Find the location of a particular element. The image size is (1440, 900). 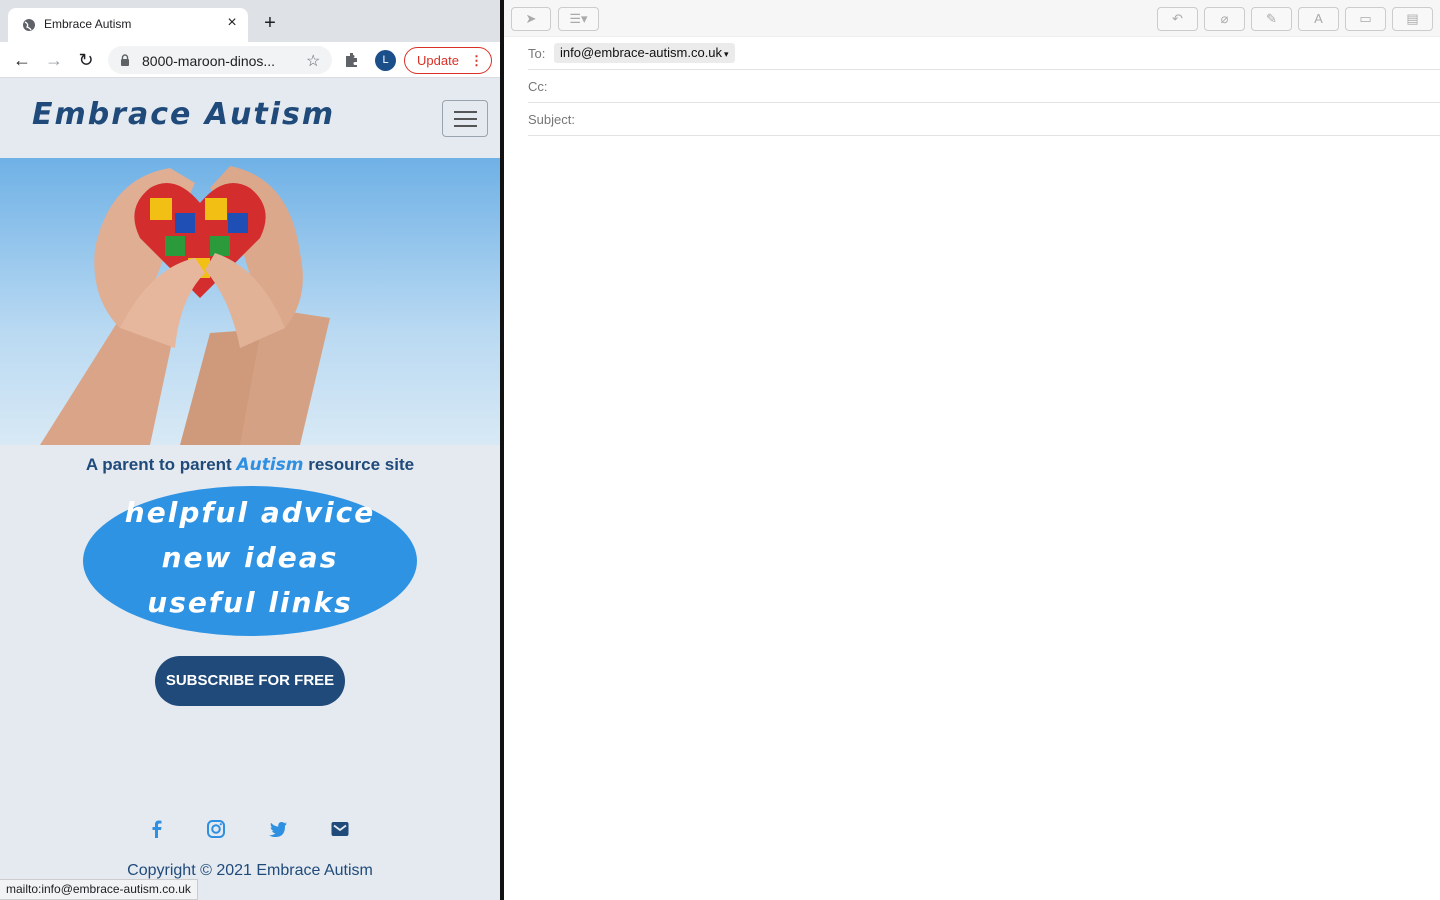

browser-toolbar: ← → ↻ 8000-maroon-dinos... ☆ L Update ⋮ is located at coordinates (250, 60).